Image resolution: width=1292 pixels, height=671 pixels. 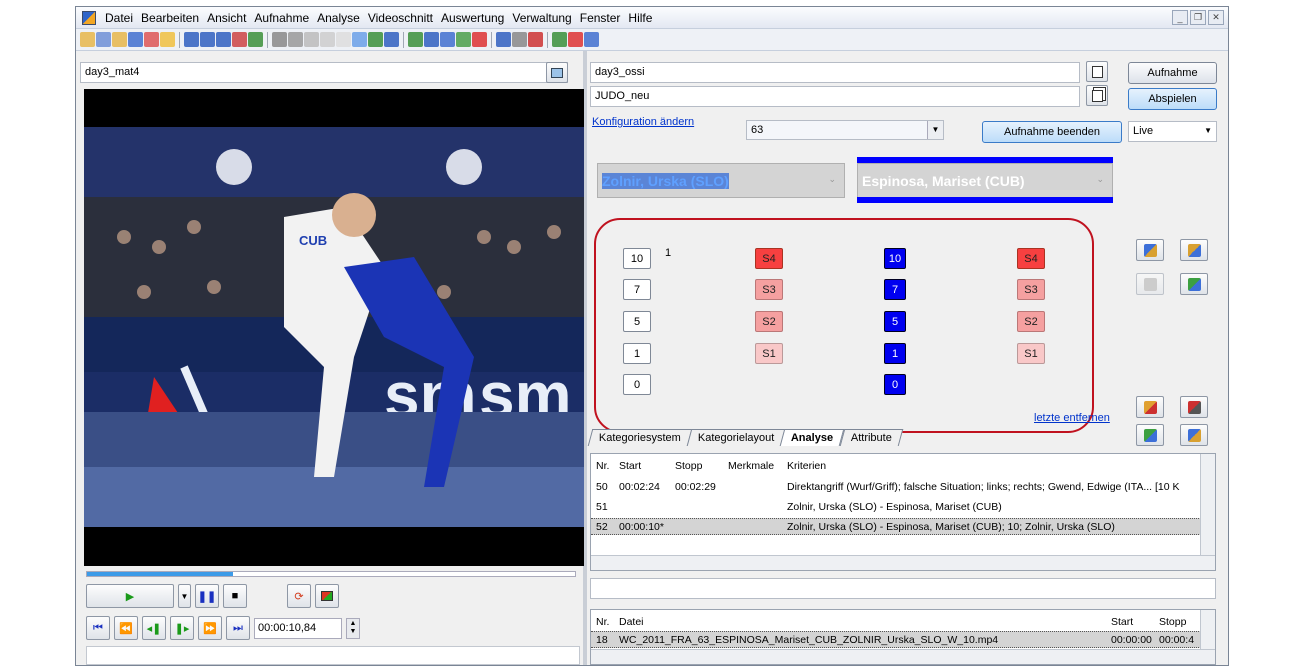 I want to click on export-button, so click(x=1150, y=435).